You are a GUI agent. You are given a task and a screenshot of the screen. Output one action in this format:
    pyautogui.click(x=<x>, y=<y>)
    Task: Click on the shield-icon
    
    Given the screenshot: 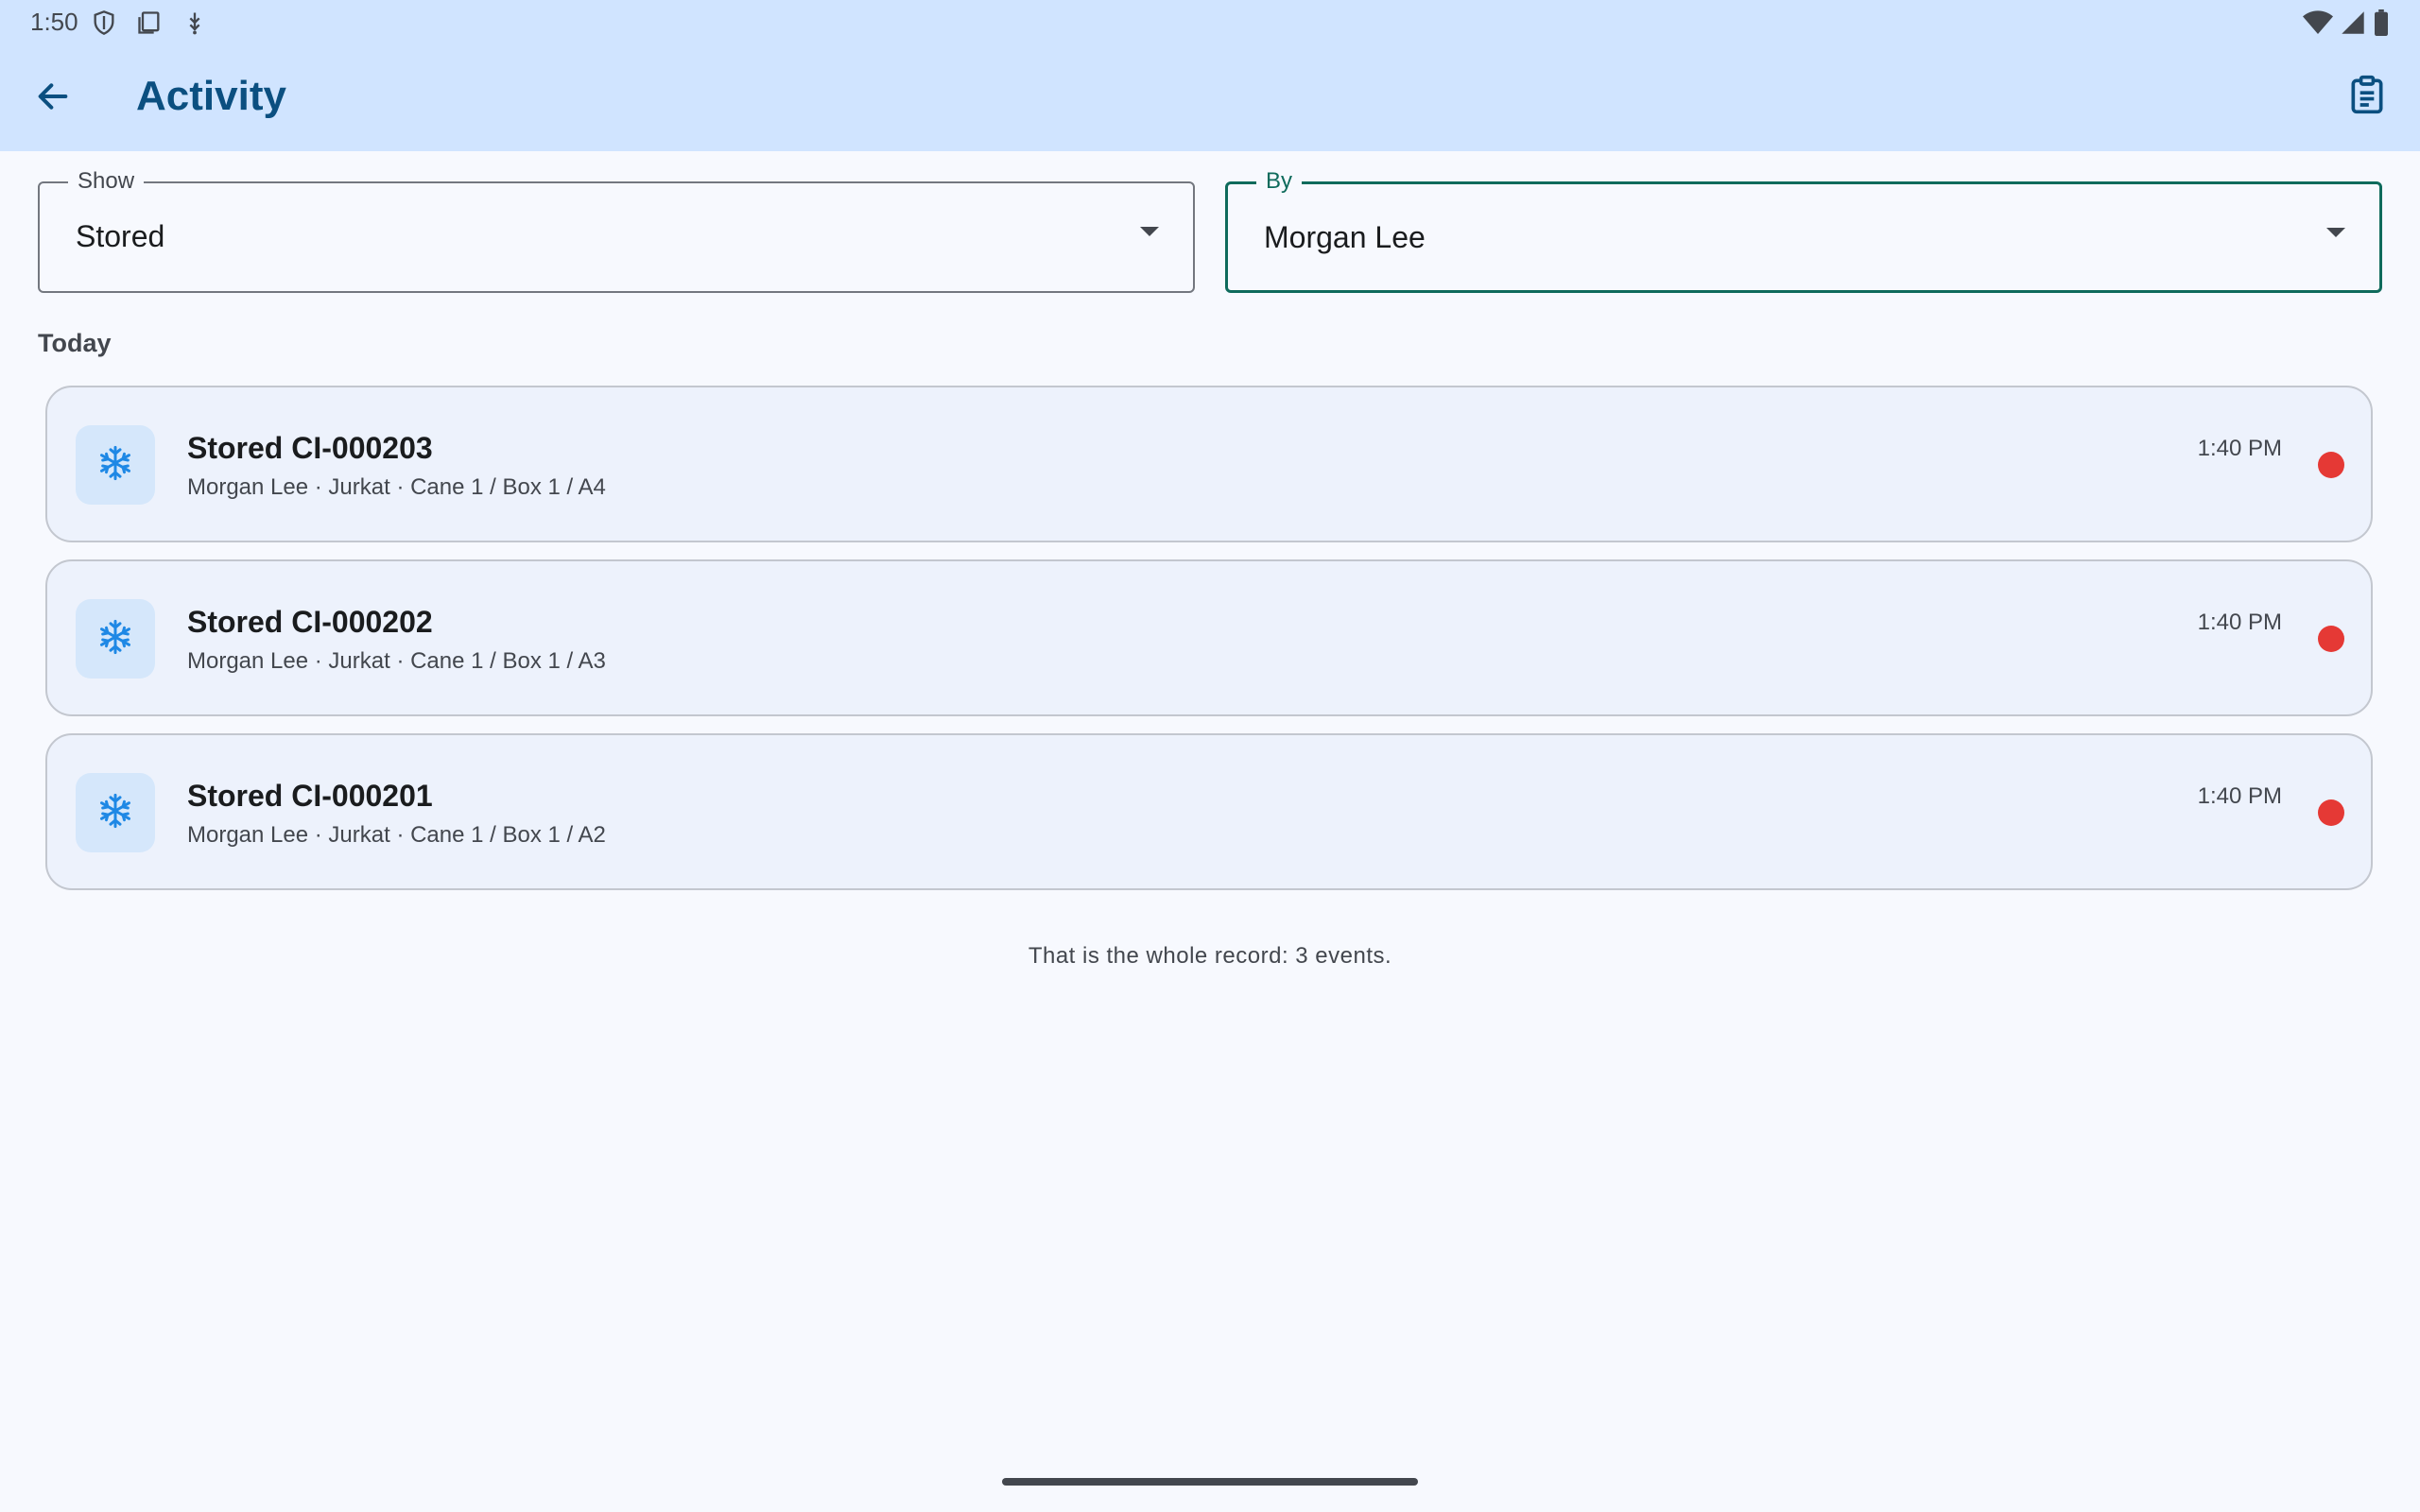 What is the action you would take?
    pyautogui.click(x=104, y=22)
    